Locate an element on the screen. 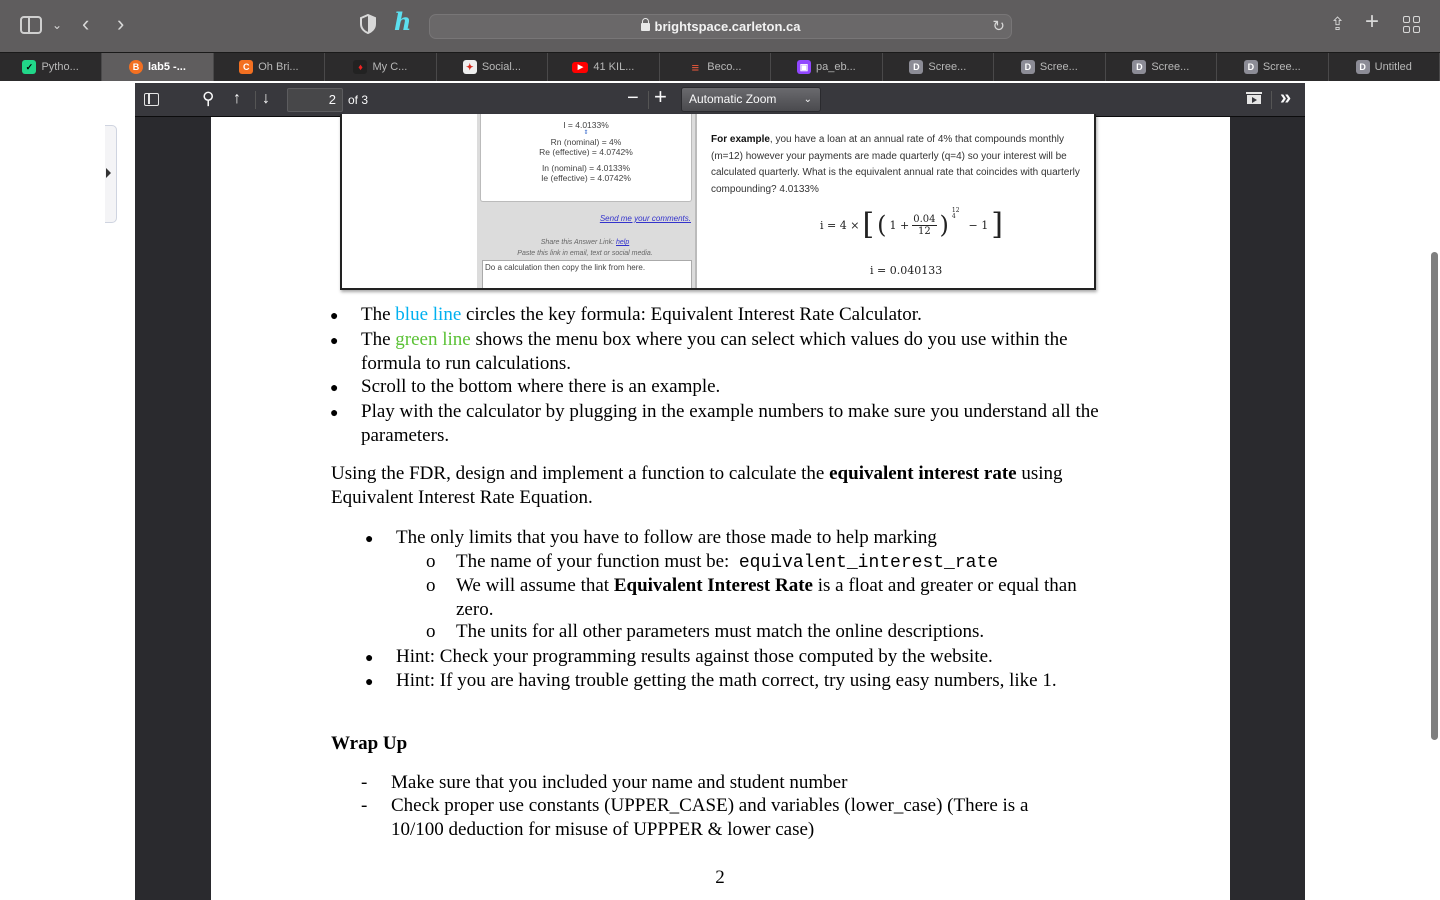 The image size is (1440, 900). text: We will assume that is located at coordinates (535, 585).